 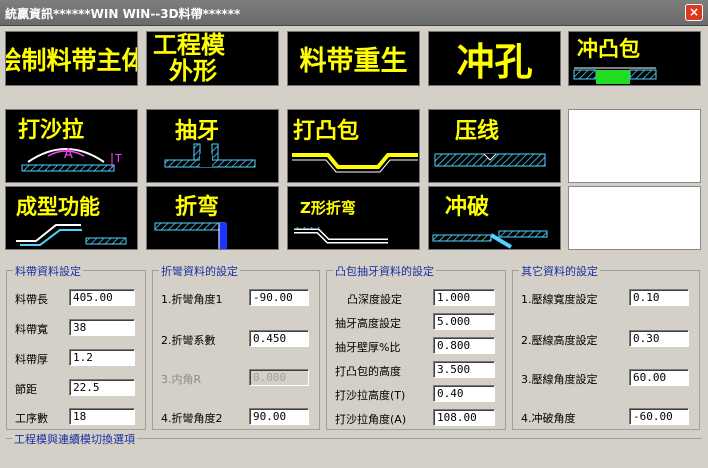 What do you see at coordinates (634, 58) in the screenshot?
I see `tile-punch-emboss: 冲凸包` at bounding box center [634, 58].